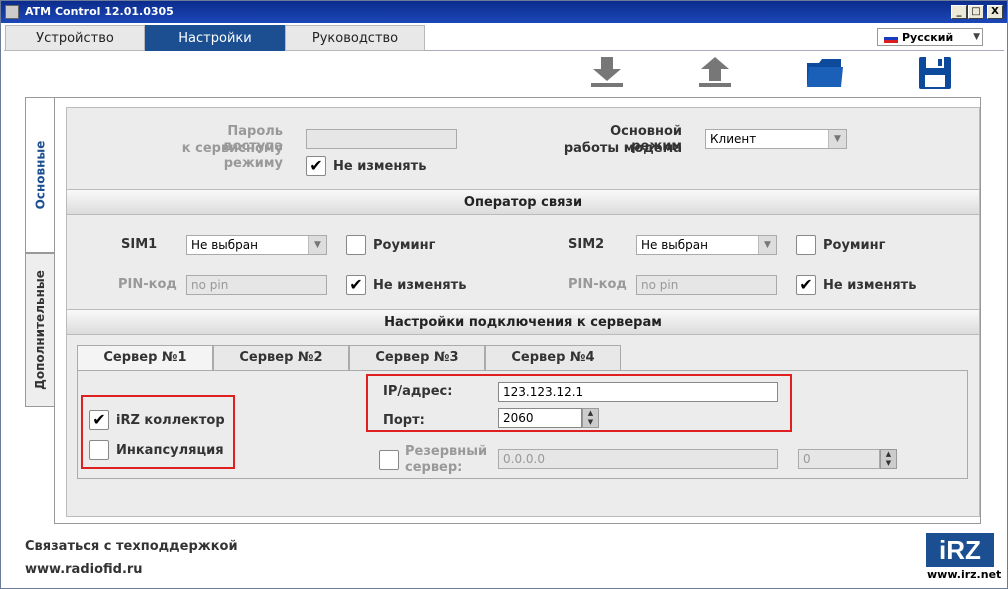 This screenshot has height=589, width=1008. I want to click on backup-port-stepper: ▲ ▼, so click(888, 459).